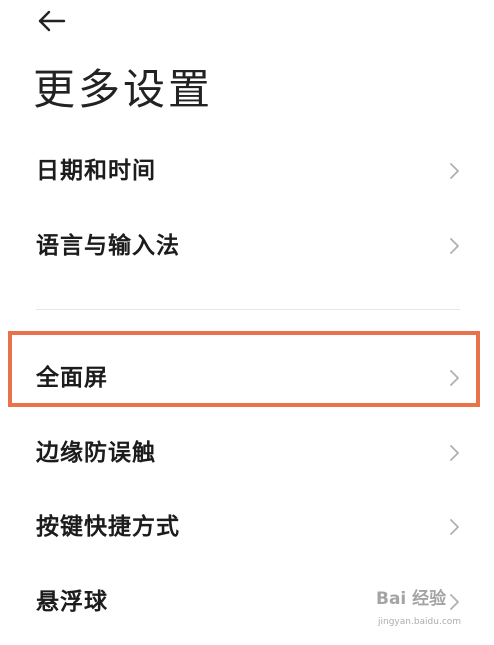 The image size is (494, 645). Describe the element at coordinates (123, 89) in the screenshot. I see `page-title: 更多设置` at that location.